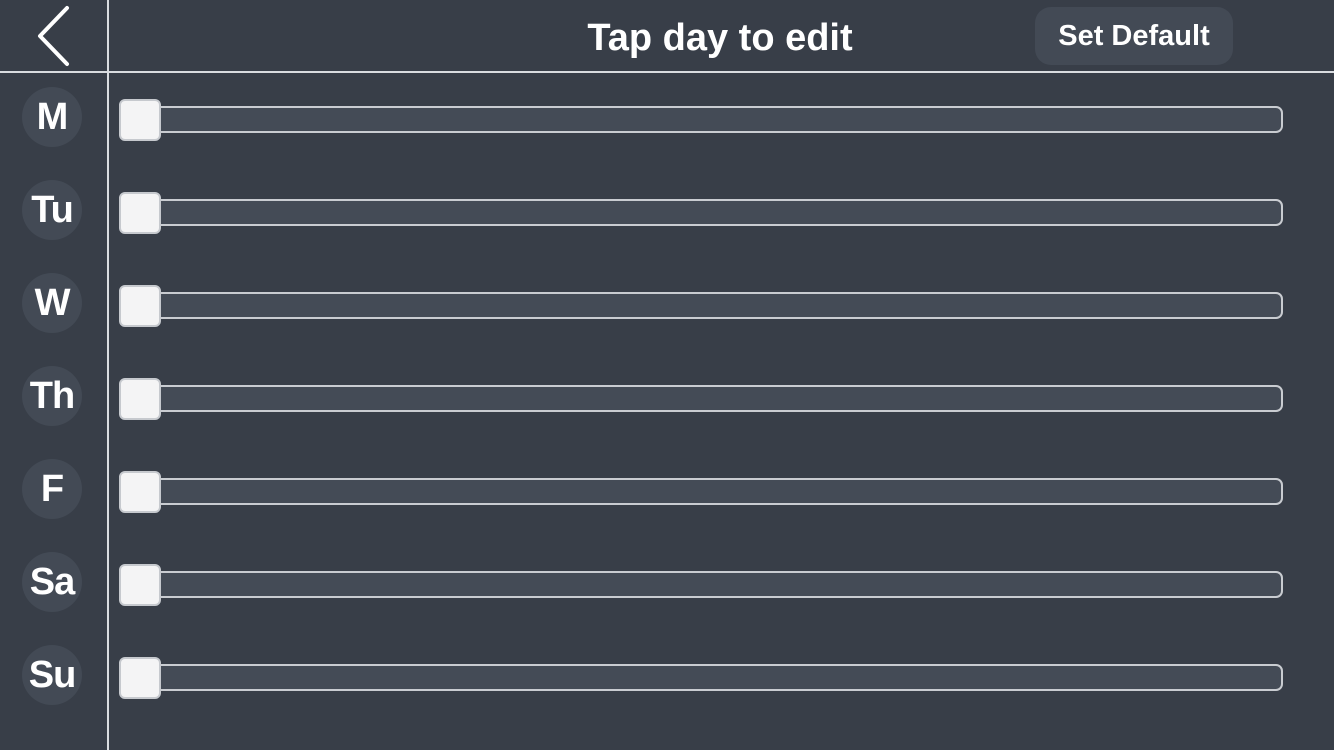 This screenshot has width=1334, height=750. Describe the element at coordinates (1134, 36) in the screenshot. I see `set-default-button: Set Default` at that location.